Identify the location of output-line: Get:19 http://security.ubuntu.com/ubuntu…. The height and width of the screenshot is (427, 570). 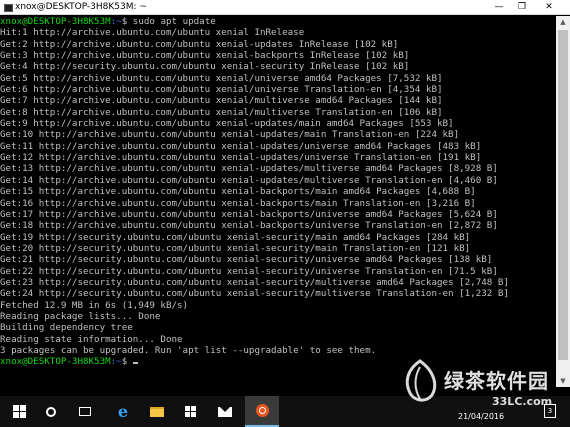
(235, 237).